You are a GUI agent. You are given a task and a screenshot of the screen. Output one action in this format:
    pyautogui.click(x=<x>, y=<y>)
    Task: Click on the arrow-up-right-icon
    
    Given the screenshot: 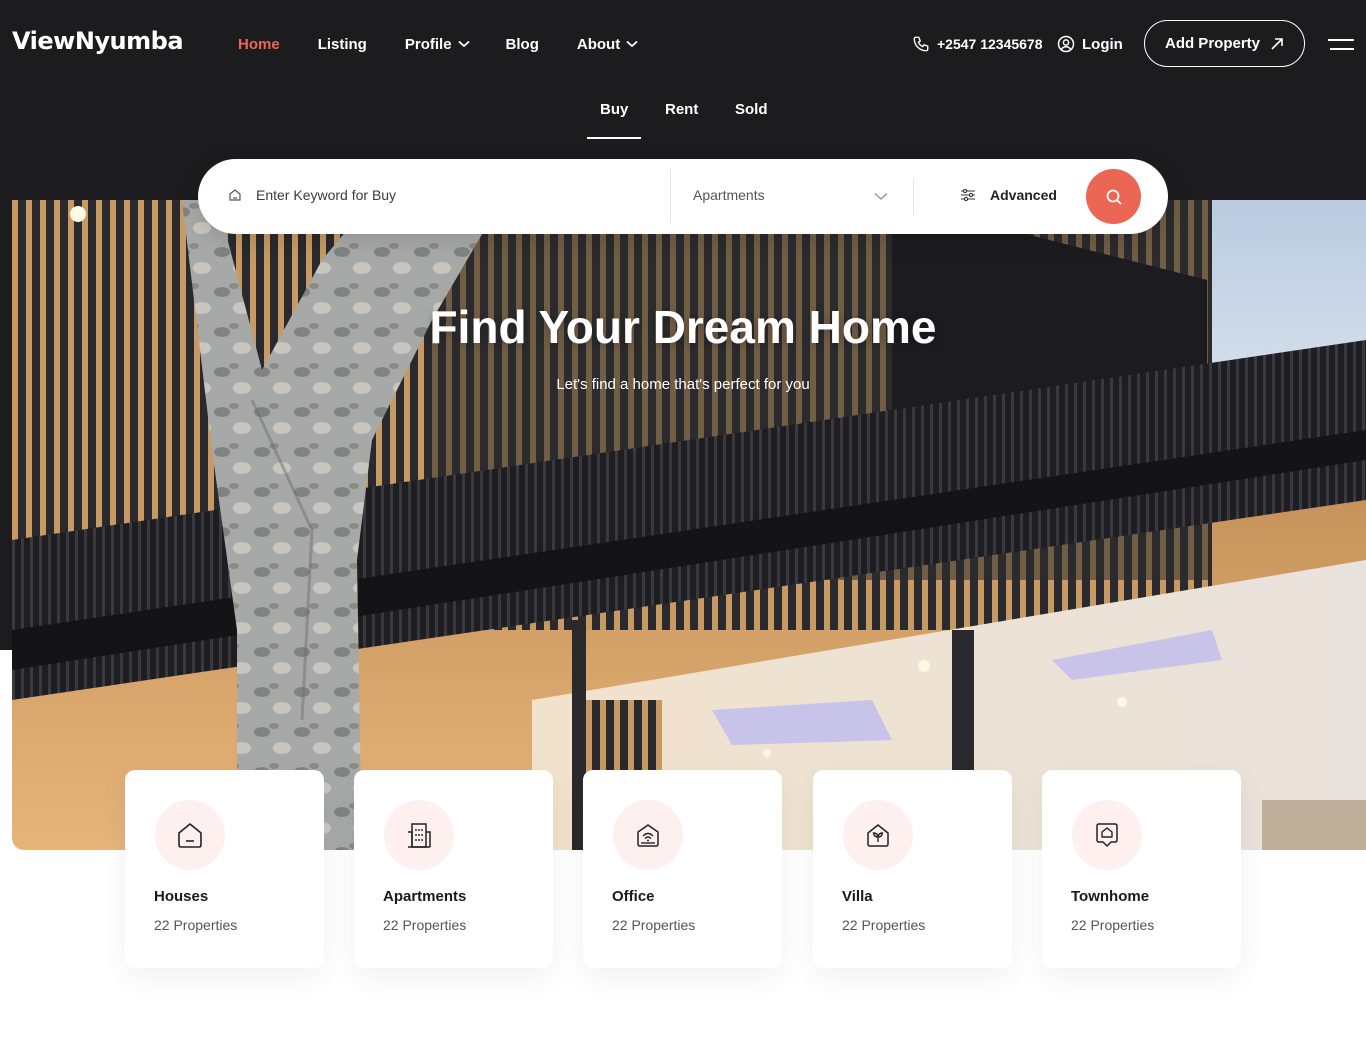 What is the action you would take?
    pyautogui.click(x=1277, y=43)
    